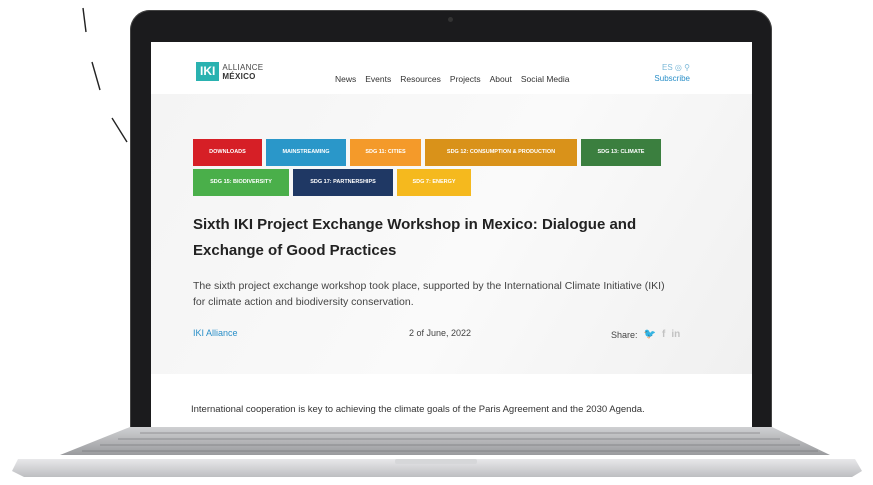 The width and height of the screenshot is (873, 485). Describe the element at coordinates (545, 79) in the screenshot. I see `nav-item-social-media: Social Media` at that location.